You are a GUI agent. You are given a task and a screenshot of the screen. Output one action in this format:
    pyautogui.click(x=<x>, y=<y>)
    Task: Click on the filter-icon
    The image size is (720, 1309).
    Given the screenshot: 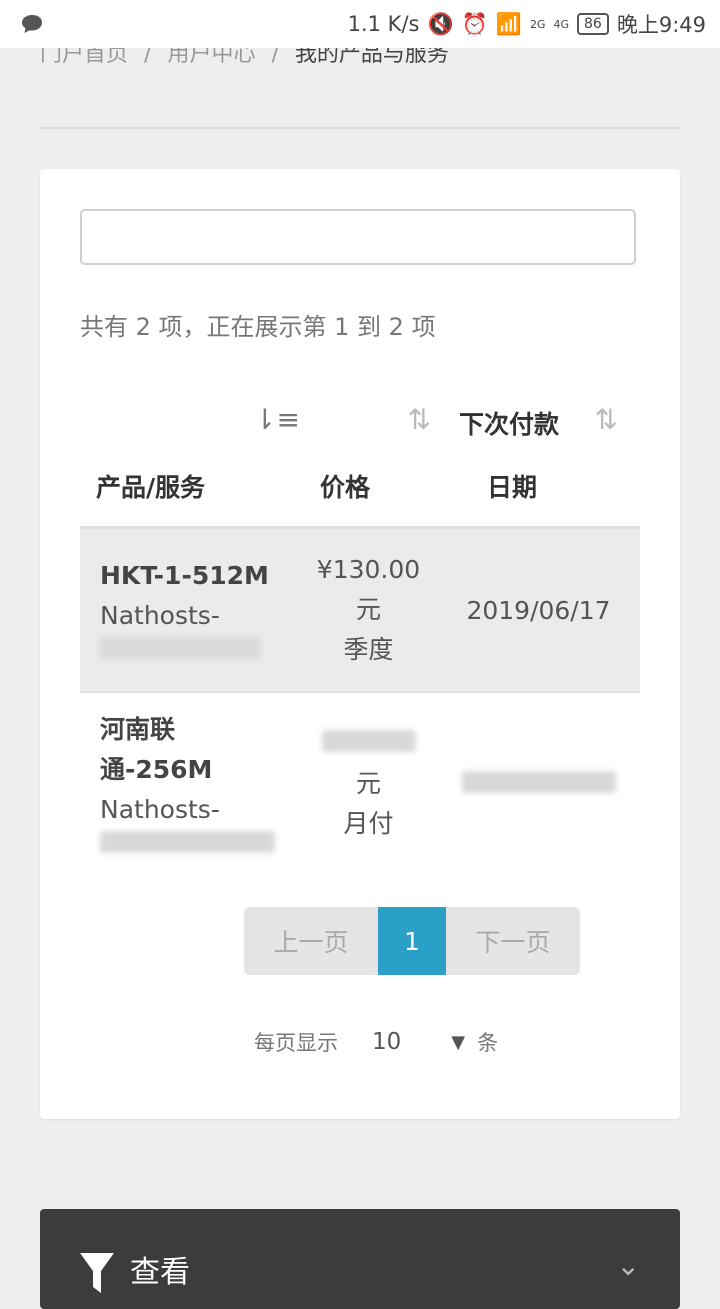 What is the action you would take?
    pyautogui.click(x=97, y=1273)
    